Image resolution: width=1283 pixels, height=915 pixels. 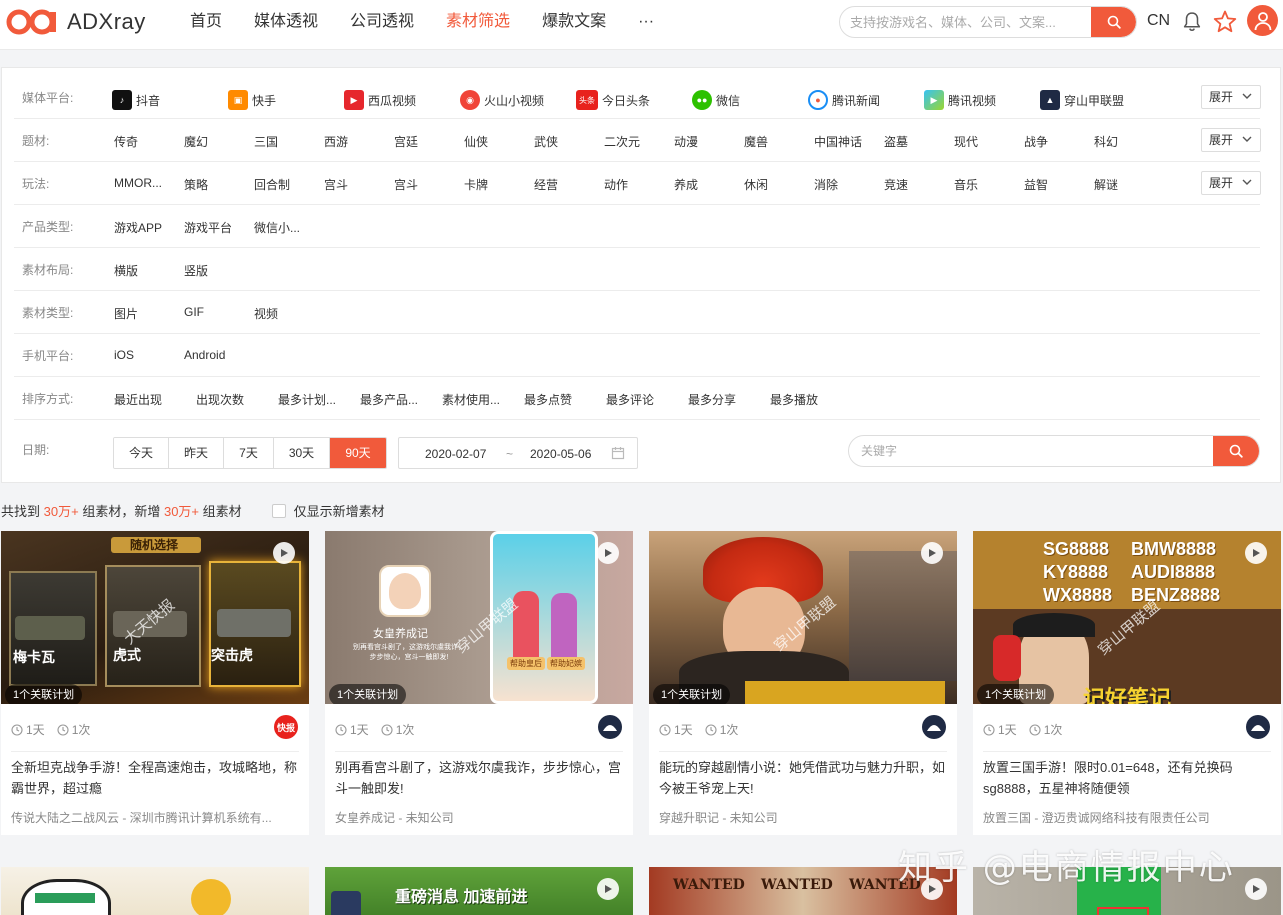 I want to click on only-new-checkbox-label: 仅显示新增素材, so click(x=339, y=510).